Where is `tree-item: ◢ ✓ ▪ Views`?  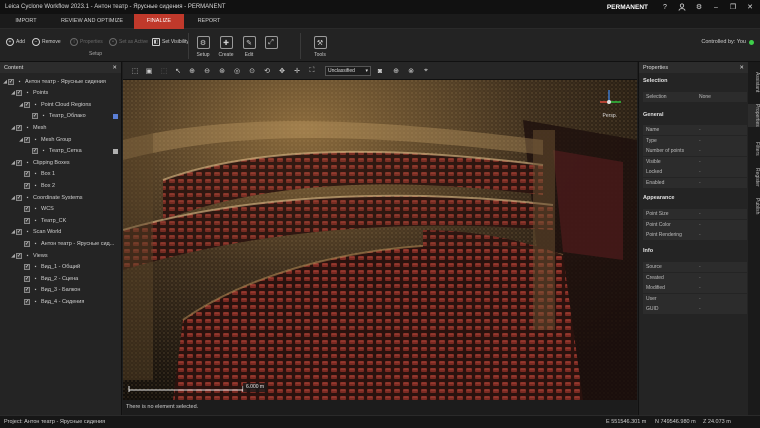
tree-item: ◢ ✓ ▪ Views is located at coordinates (61, 255).